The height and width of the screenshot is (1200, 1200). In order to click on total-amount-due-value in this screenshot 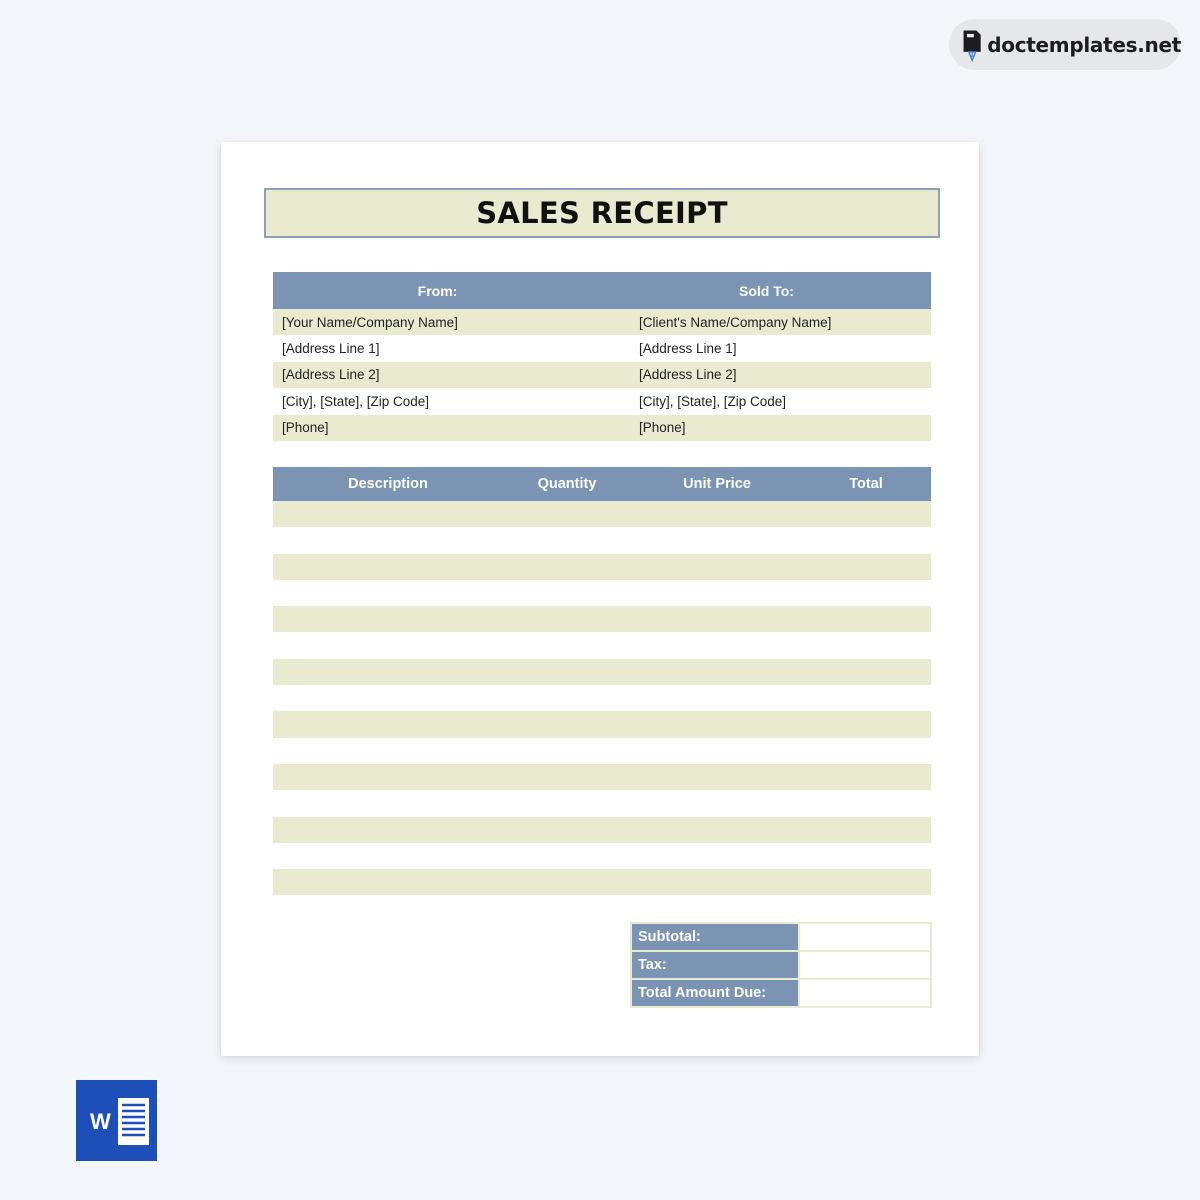, I will do `click(865, 993)`.